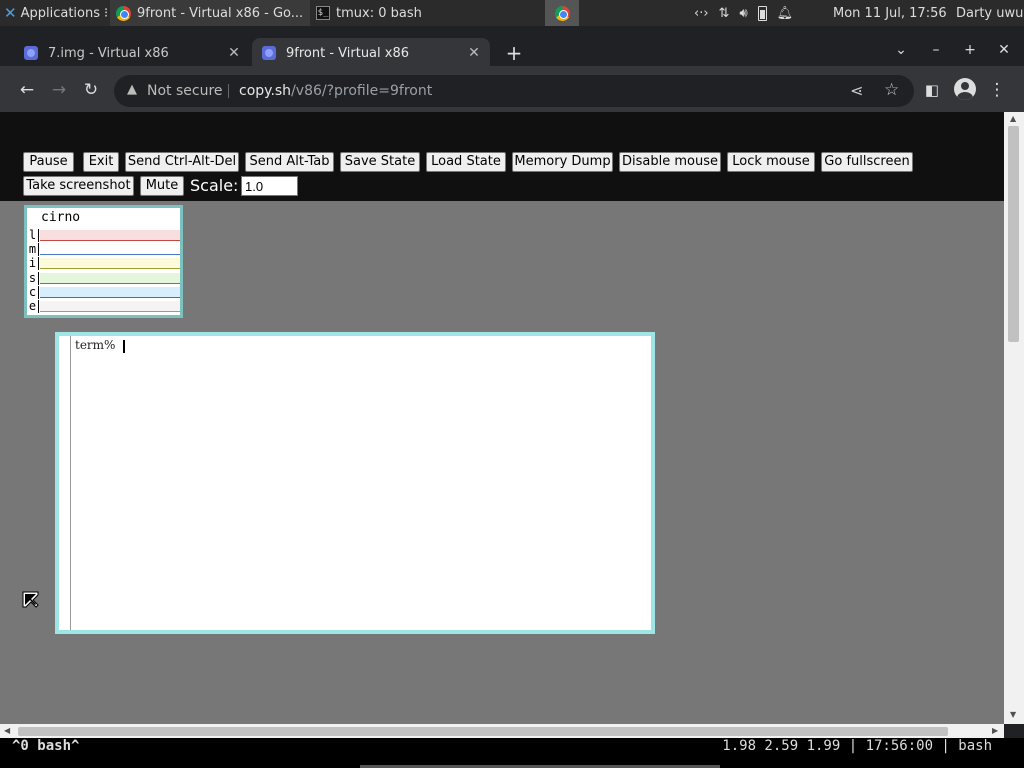 This screenshot has height=768, width=1024. What do you see at coordinates (1013, 714) in the screenshot?
I see `scroll-down-arrow-icon: ▼` at bounding box center [1013, 714].